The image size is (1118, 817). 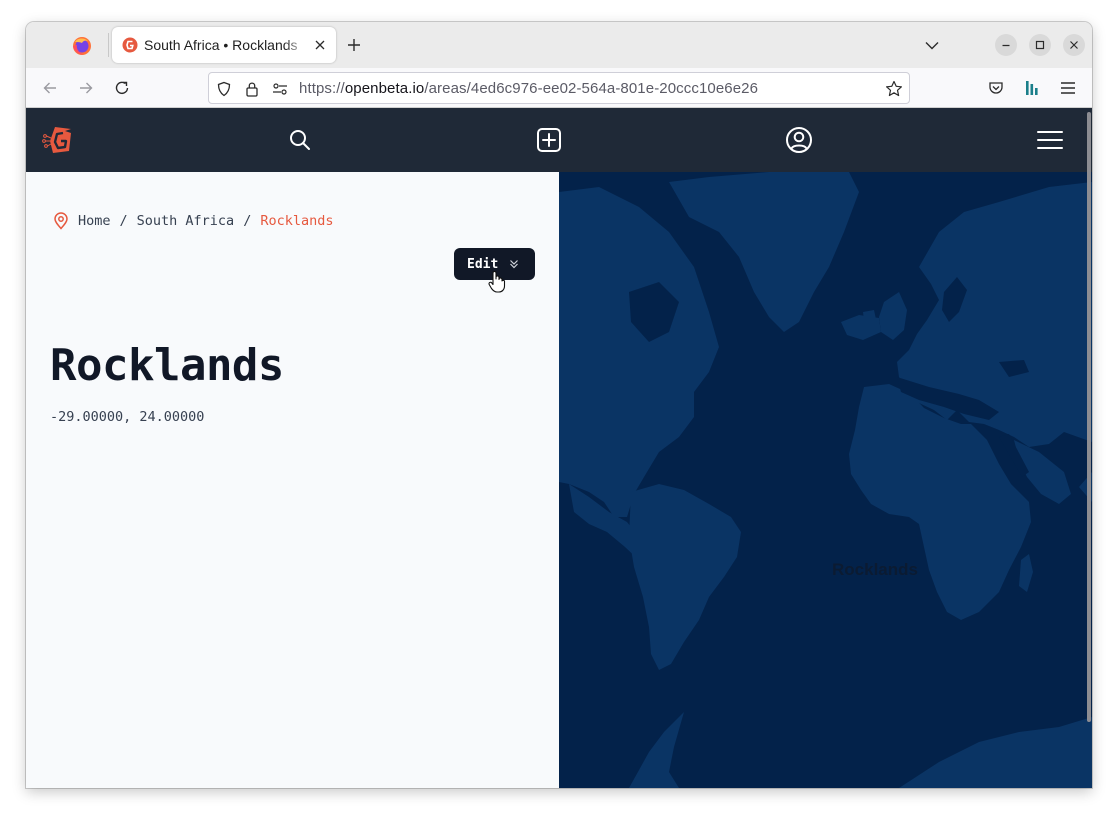 What do you see at coordinates (875, 570) in the screenshot?
I see `map-marker-label: Rocklands` at bounding box center [875, 570].